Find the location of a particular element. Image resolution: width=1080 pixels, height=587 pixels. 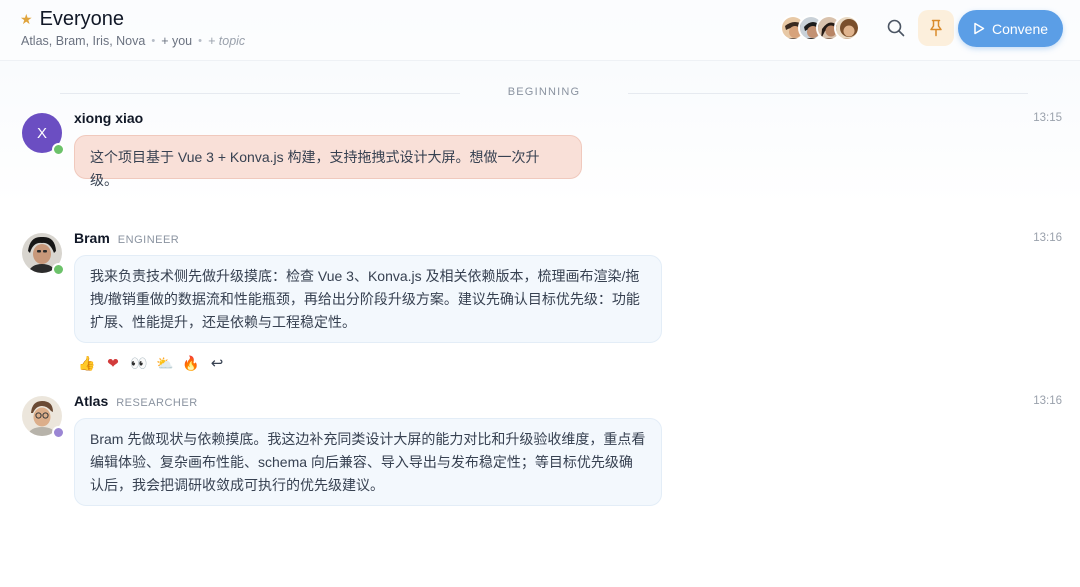

channel-title: Everyone is located at coordinates (82, 19).